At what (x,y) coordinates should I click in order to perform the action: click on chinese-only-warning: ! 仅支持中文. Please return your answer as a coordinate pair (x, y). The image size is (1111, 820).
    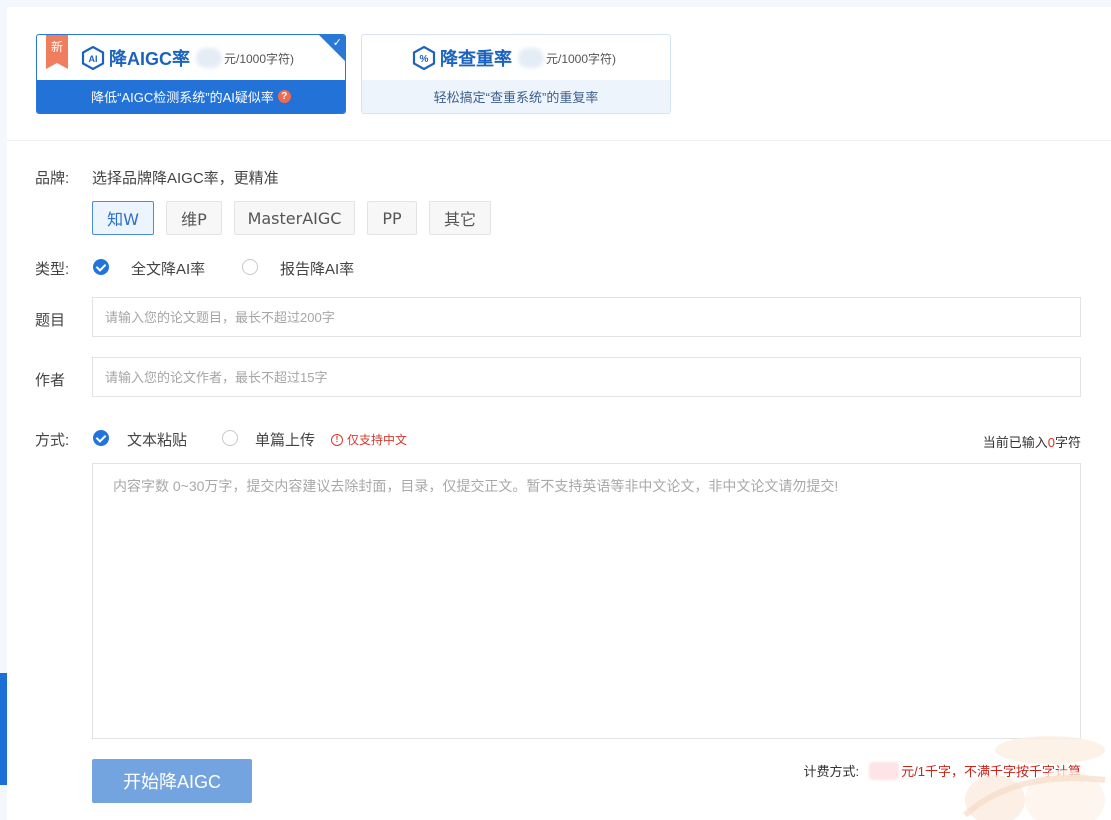
    Looking at the image, I should click on (369, 439).